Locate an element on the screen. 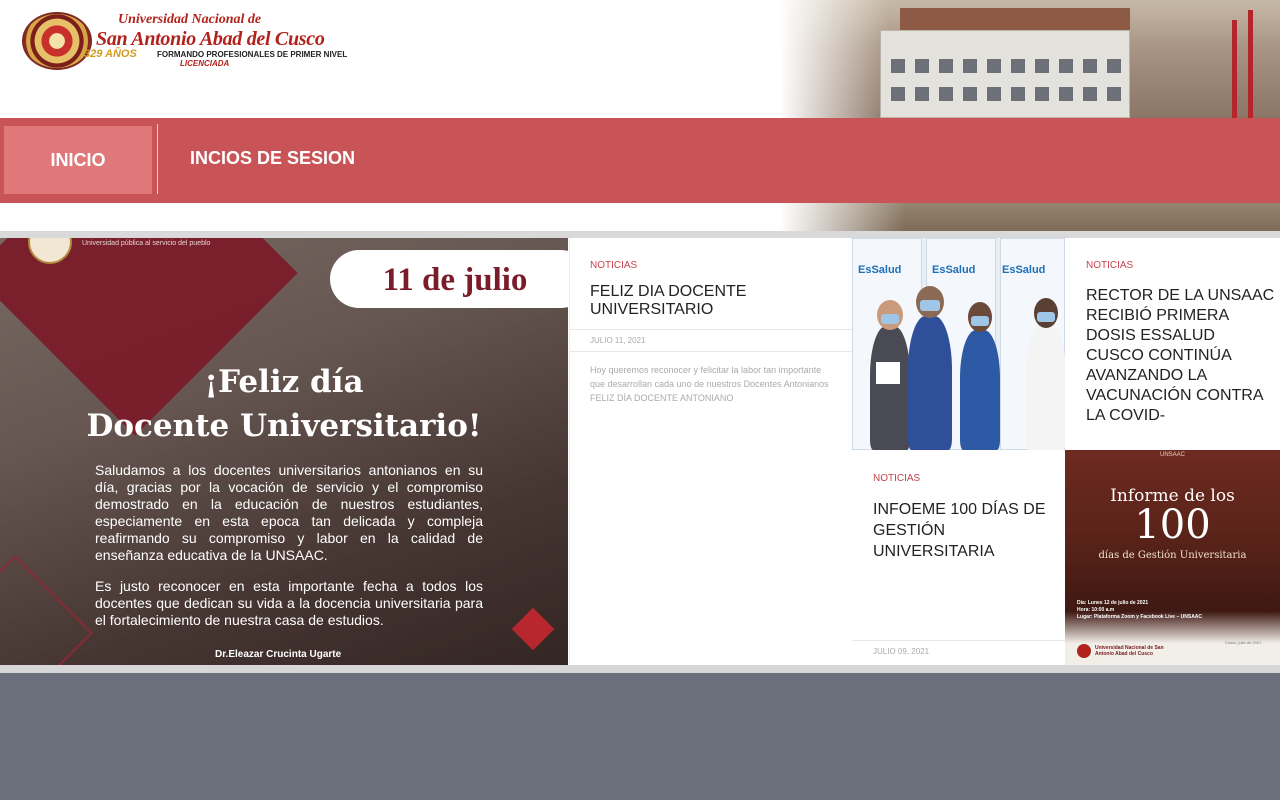 Image resolution: width=1280 pixels, height=800 pixels. informe-seal-icon is located at coordinates (1084, 651).